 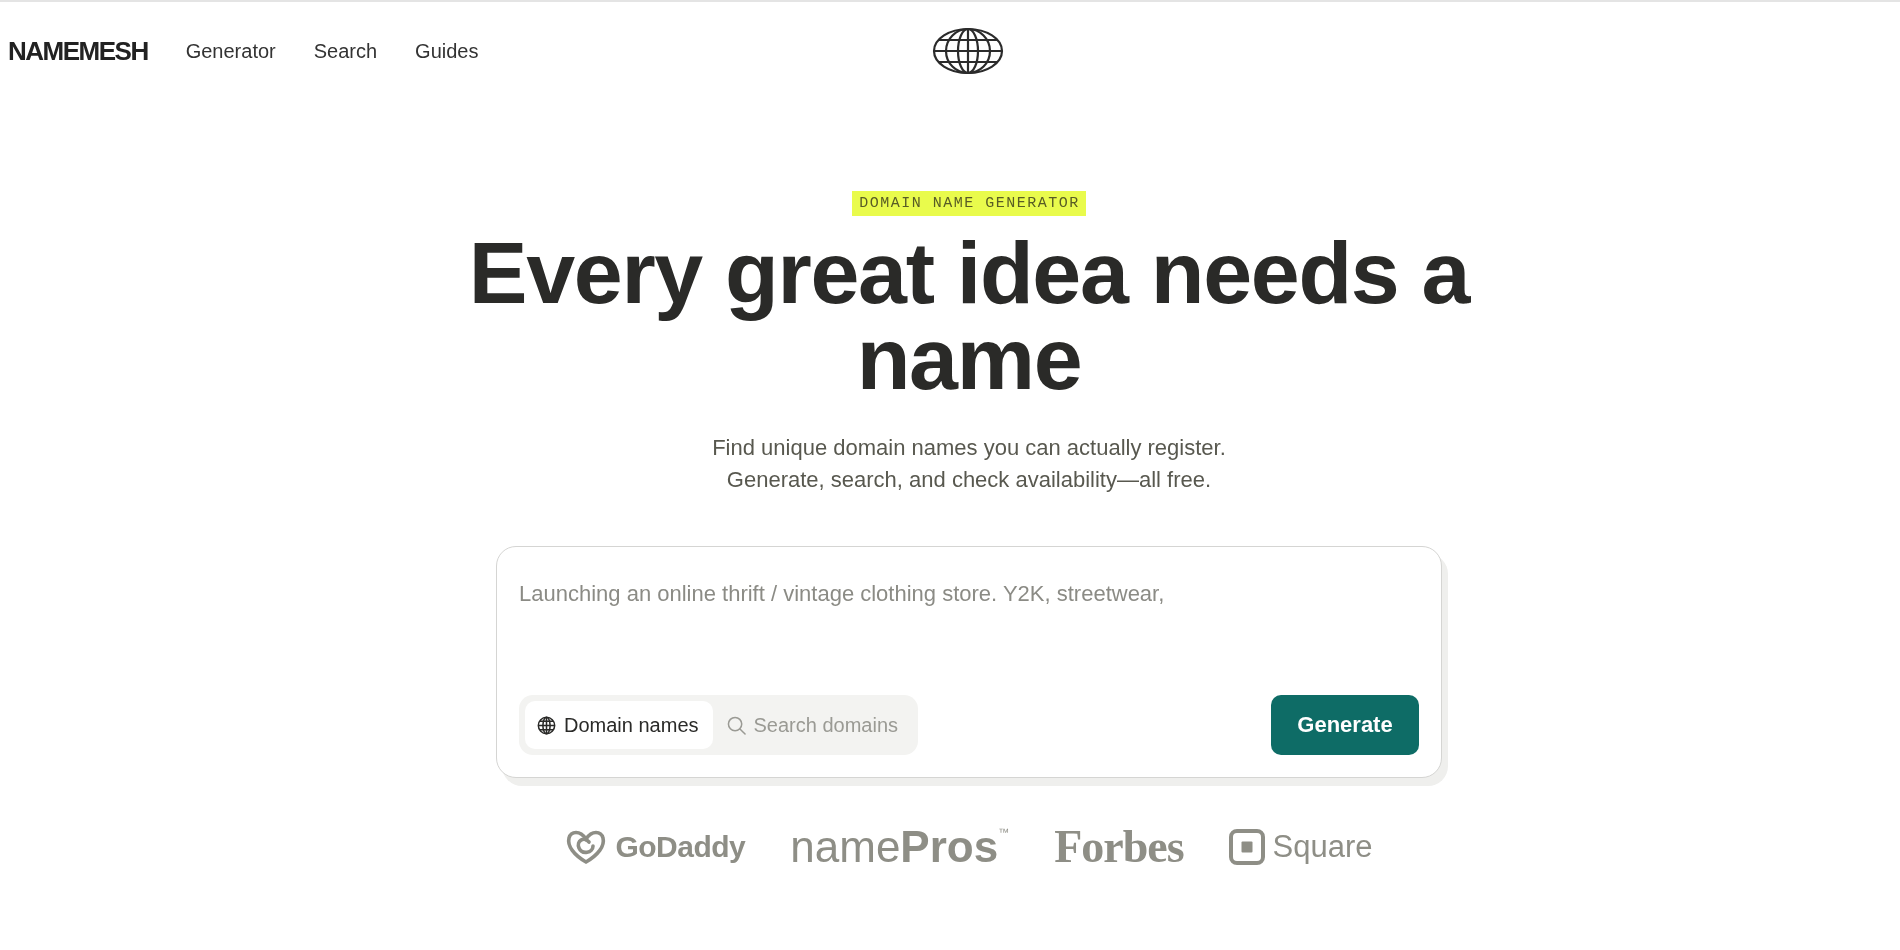 What do you see at coordinates (1246, 846) in the screenshot?
I see `framed-square-icon` at bounding box center [1246, 846].